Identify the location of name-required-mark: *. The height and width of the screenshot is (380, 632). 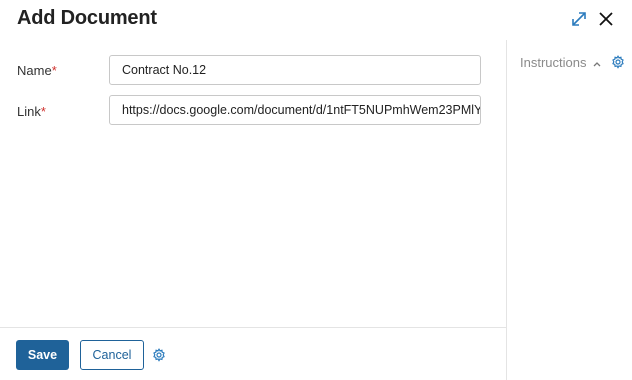
(54, 70).